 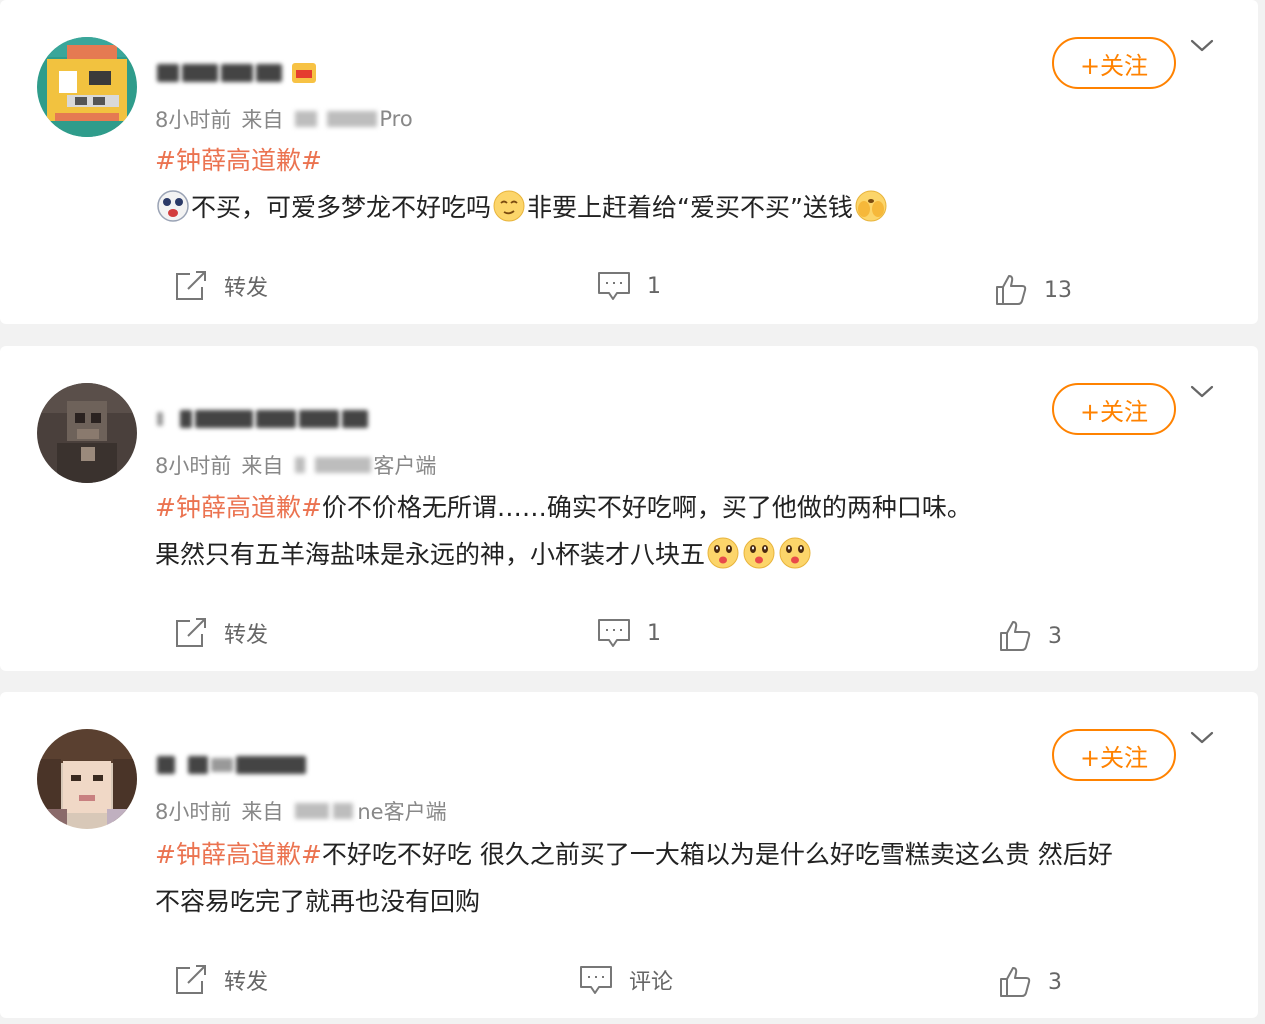 I want to click on like-button: 13, so click(x=1033, y=290).